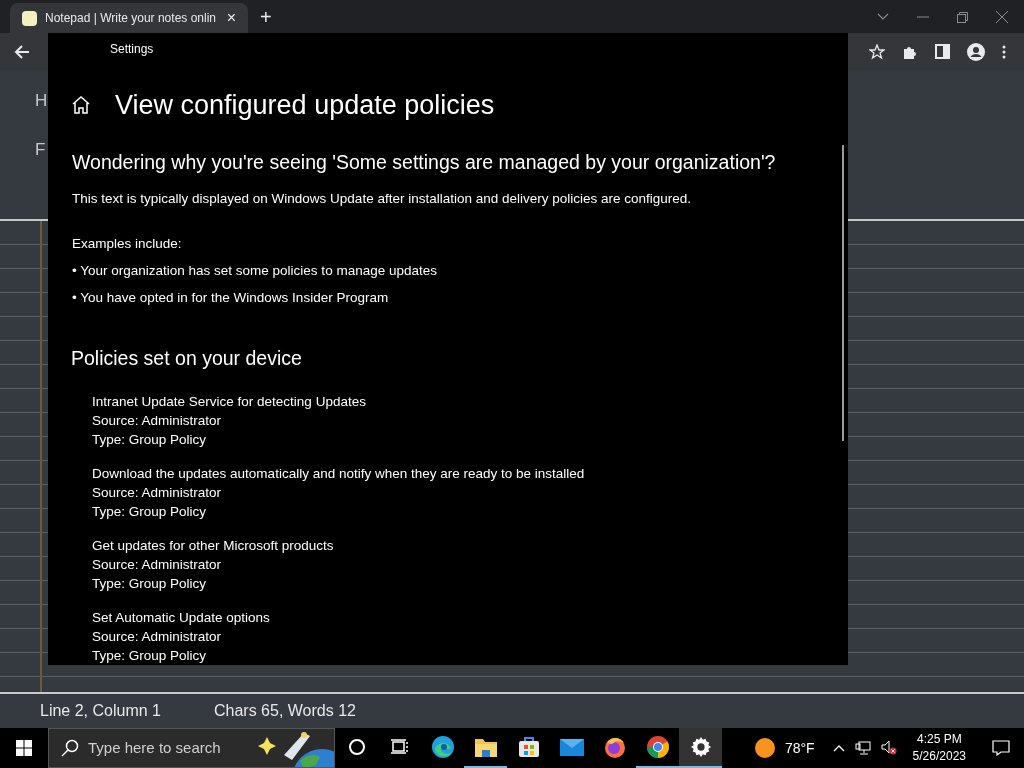 Image resolution: width=1024 pixels, height=768 pixels. What do you see at coordinates (339, 473) in the screenshot?
I see `policy-name: Download the updates automatically and notify when they are ready to be installed` at bounding box center [339, 473].